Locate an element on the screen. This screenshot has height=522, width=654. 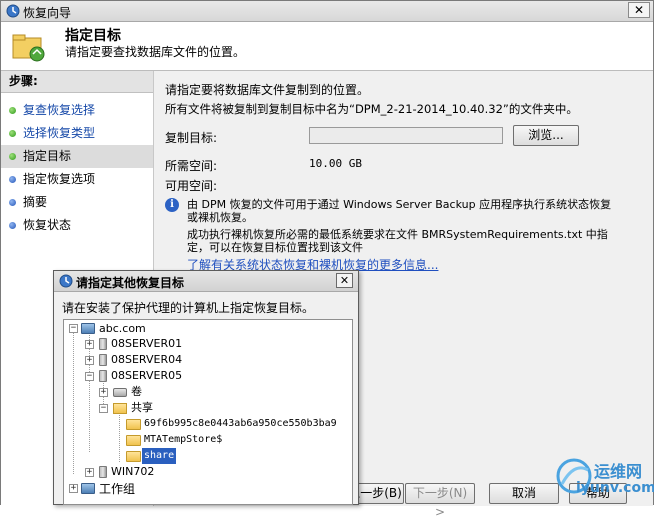
dialog-title: 请指定其他恢复目标 is located at coordinates (130, 283).